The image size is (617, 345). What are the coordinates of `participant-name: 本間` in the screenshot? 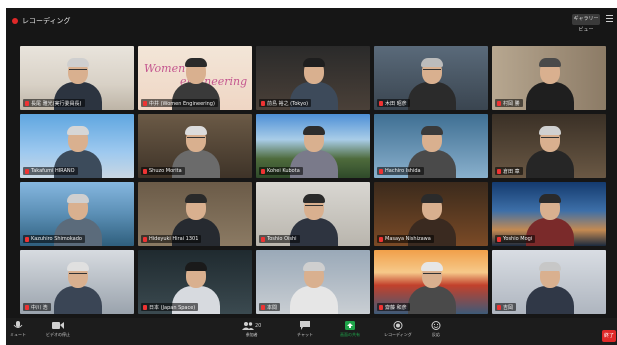 It's located at (272, 307).